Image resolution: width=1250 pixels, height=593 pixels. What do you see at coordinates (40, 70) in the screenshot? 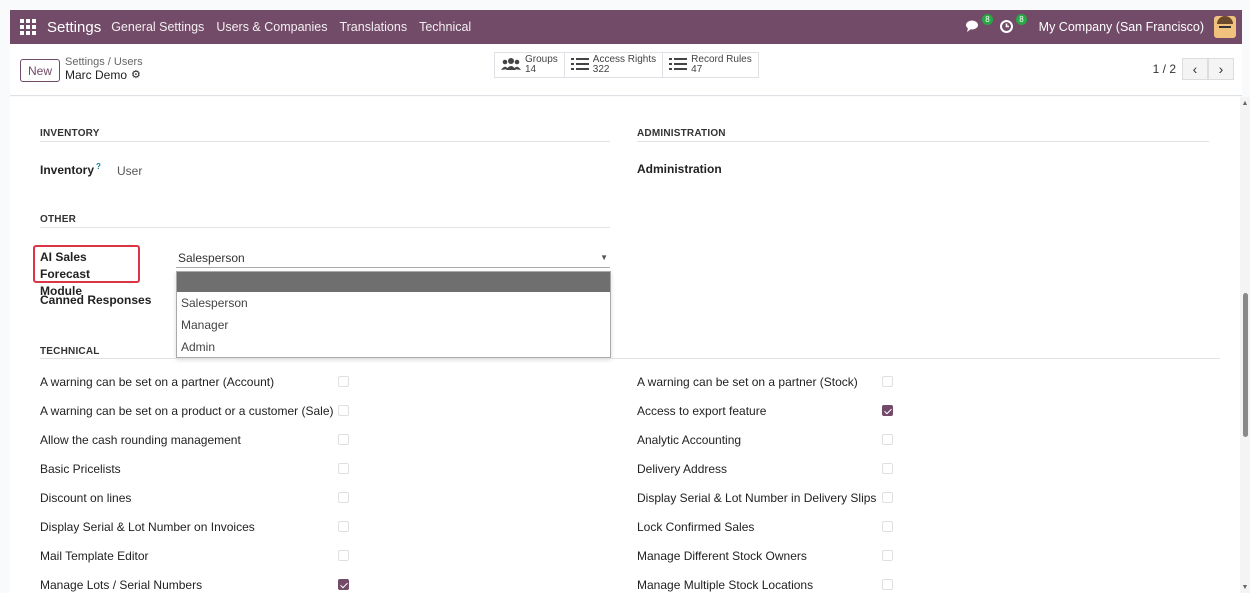
I see `new-button: New` at bounding box center [40, 70].